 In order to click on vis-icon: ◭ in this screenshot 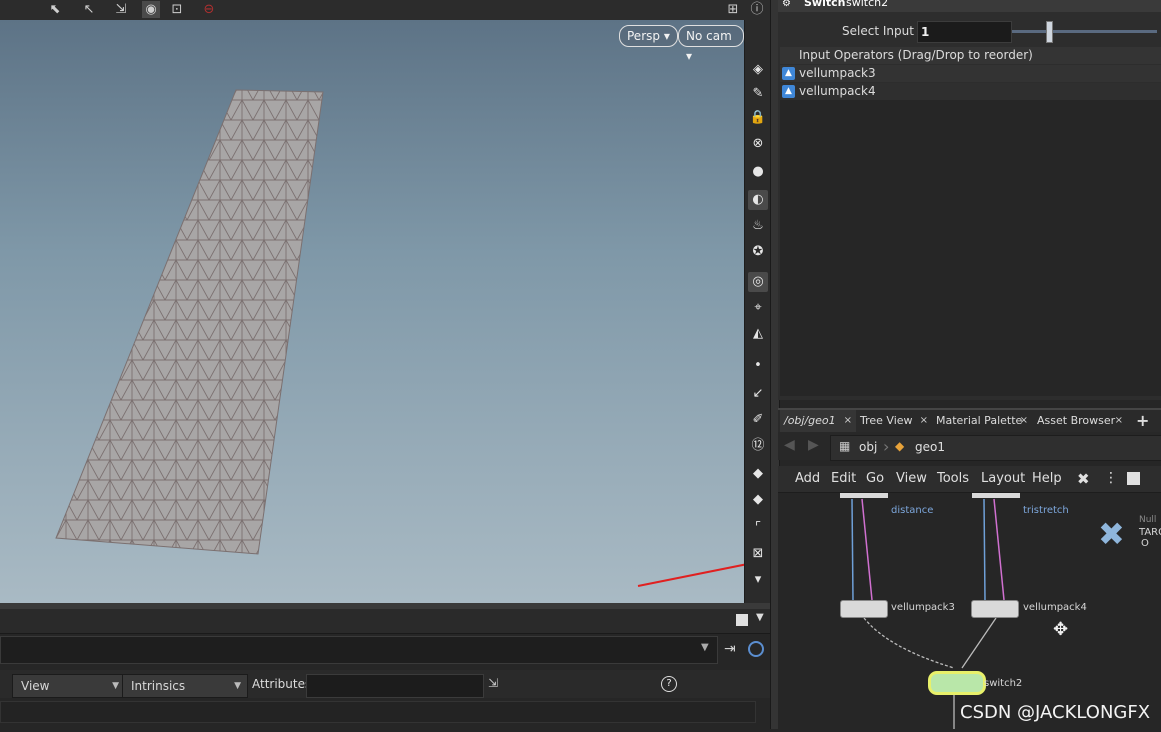, I will do `click(758, 334)`.